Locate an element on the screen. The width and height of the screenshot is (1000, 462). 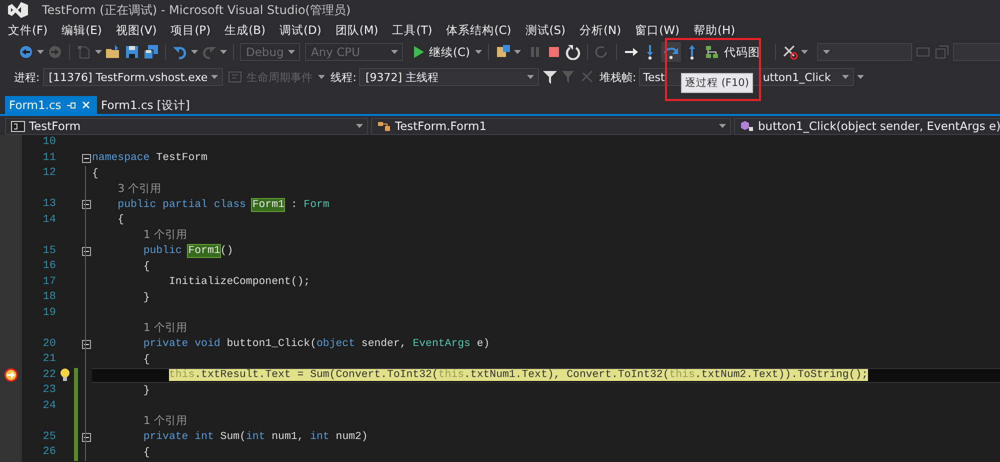
line-number: 18 is located at coordinates (49, 297).